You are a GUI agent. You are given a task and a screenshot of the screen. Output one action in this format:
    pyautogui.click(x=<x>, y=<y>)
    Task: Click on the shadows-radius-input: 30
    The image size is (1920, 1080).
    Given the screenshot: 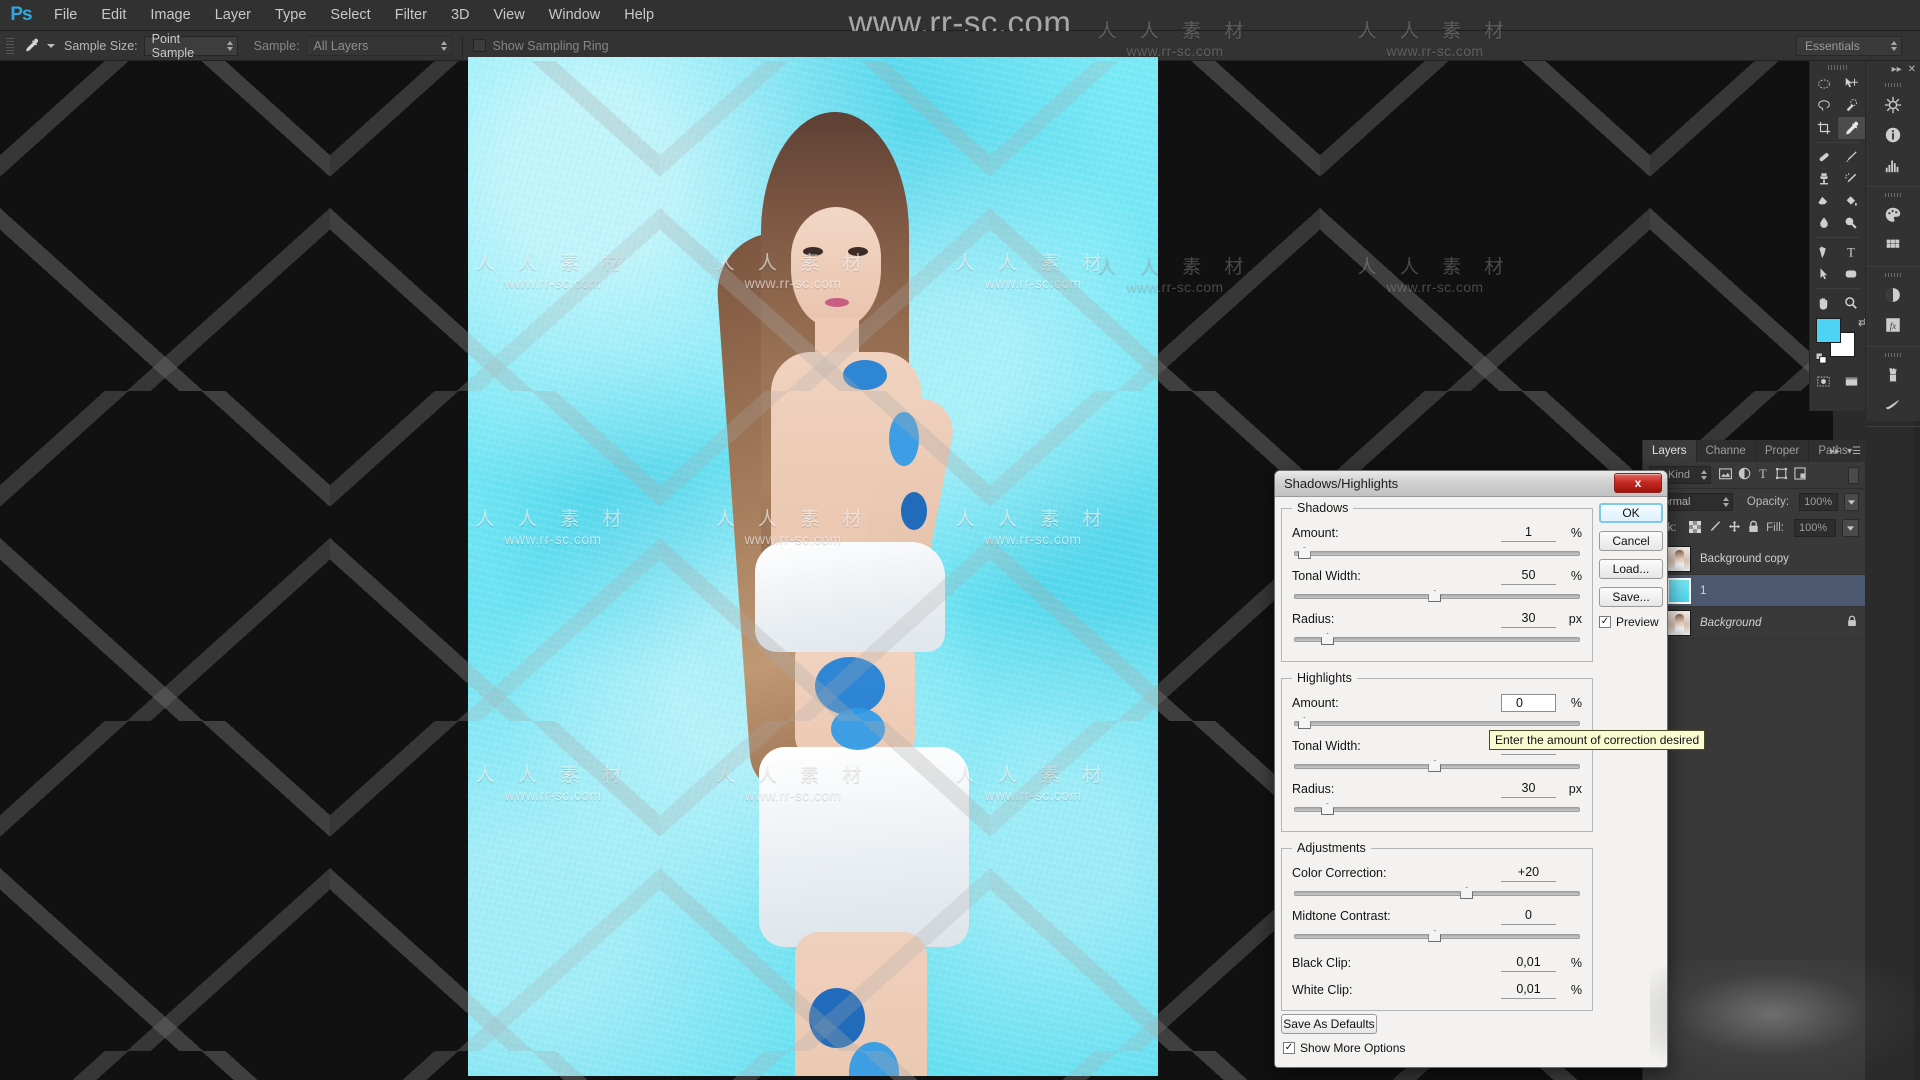 What is the action you would take?
    pyautogui.click(x=1528, y=619)
    